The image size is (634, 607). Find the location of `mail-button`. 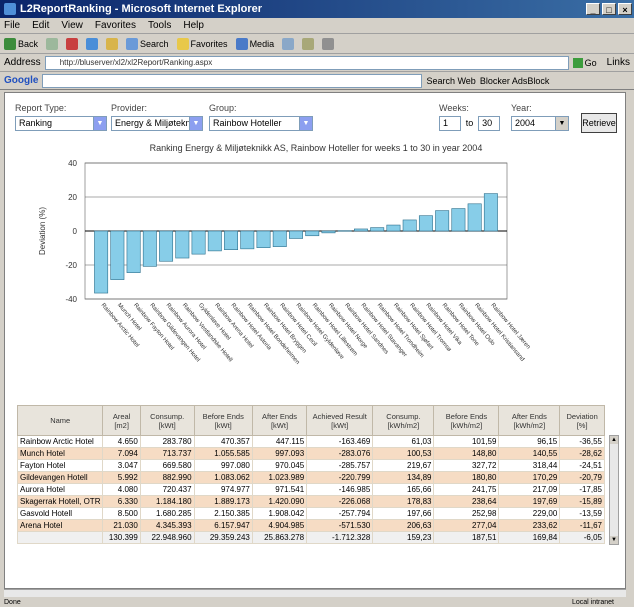

mail-button is located at coordinates (308, 43).